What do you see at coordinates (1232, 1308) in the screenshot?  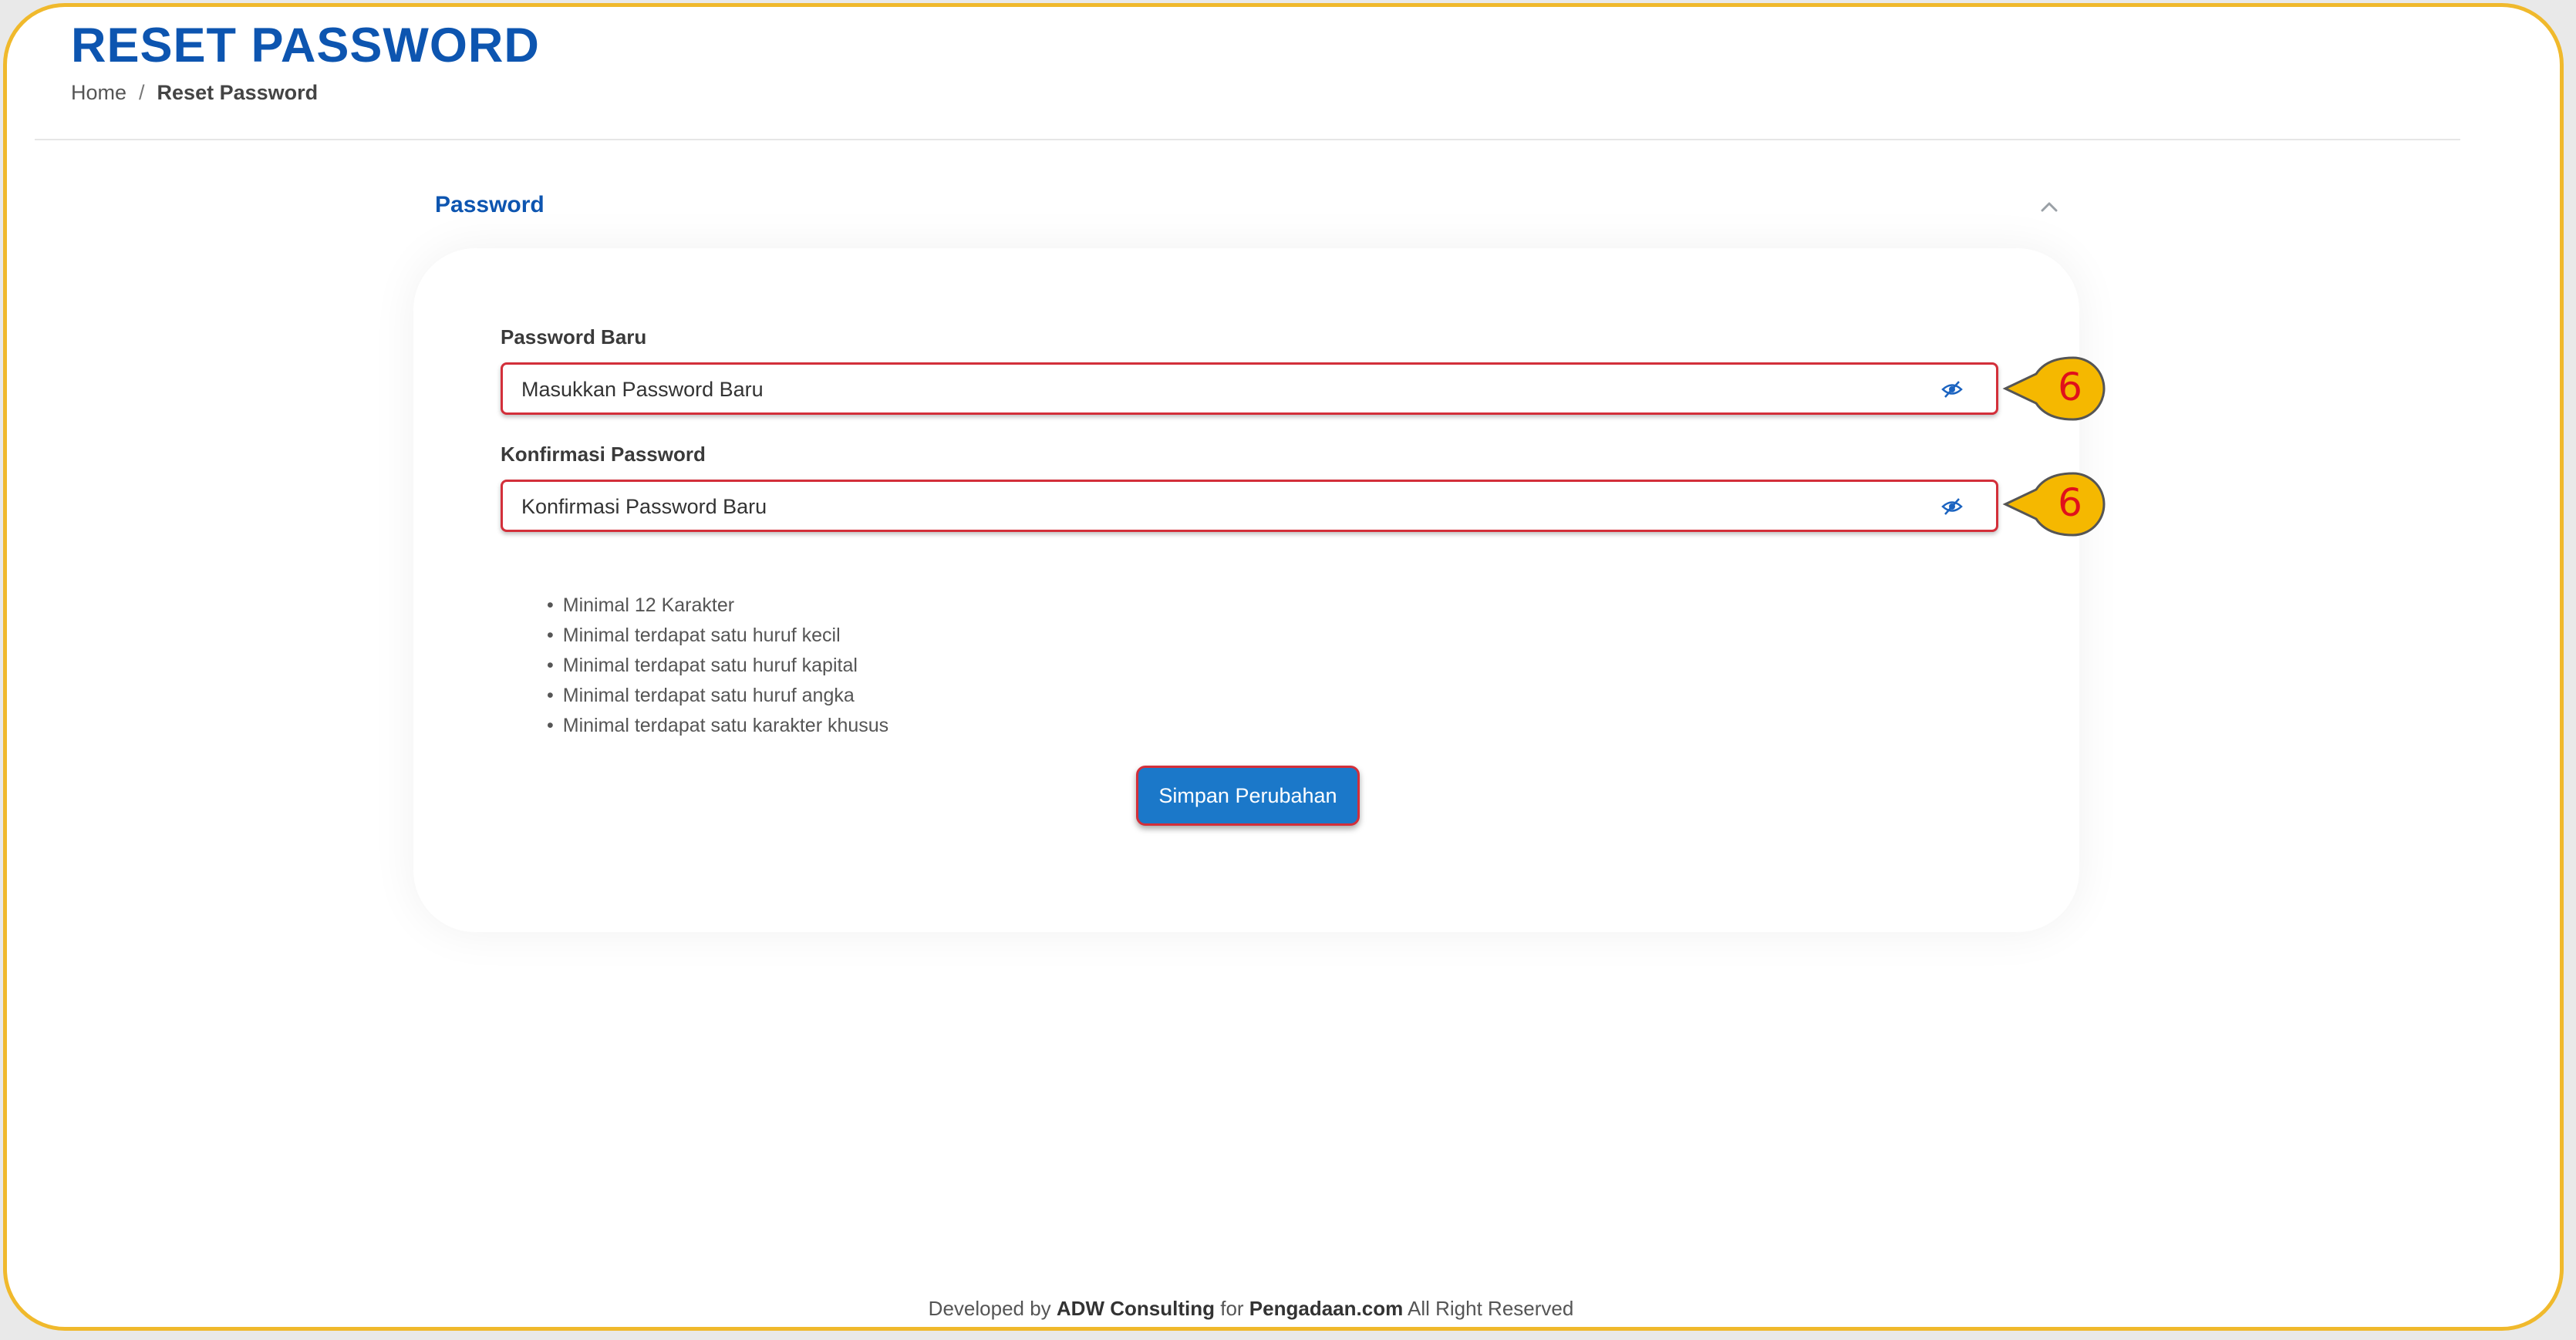 I see `footer-middle: for` at bounding box center [1232, 1308].